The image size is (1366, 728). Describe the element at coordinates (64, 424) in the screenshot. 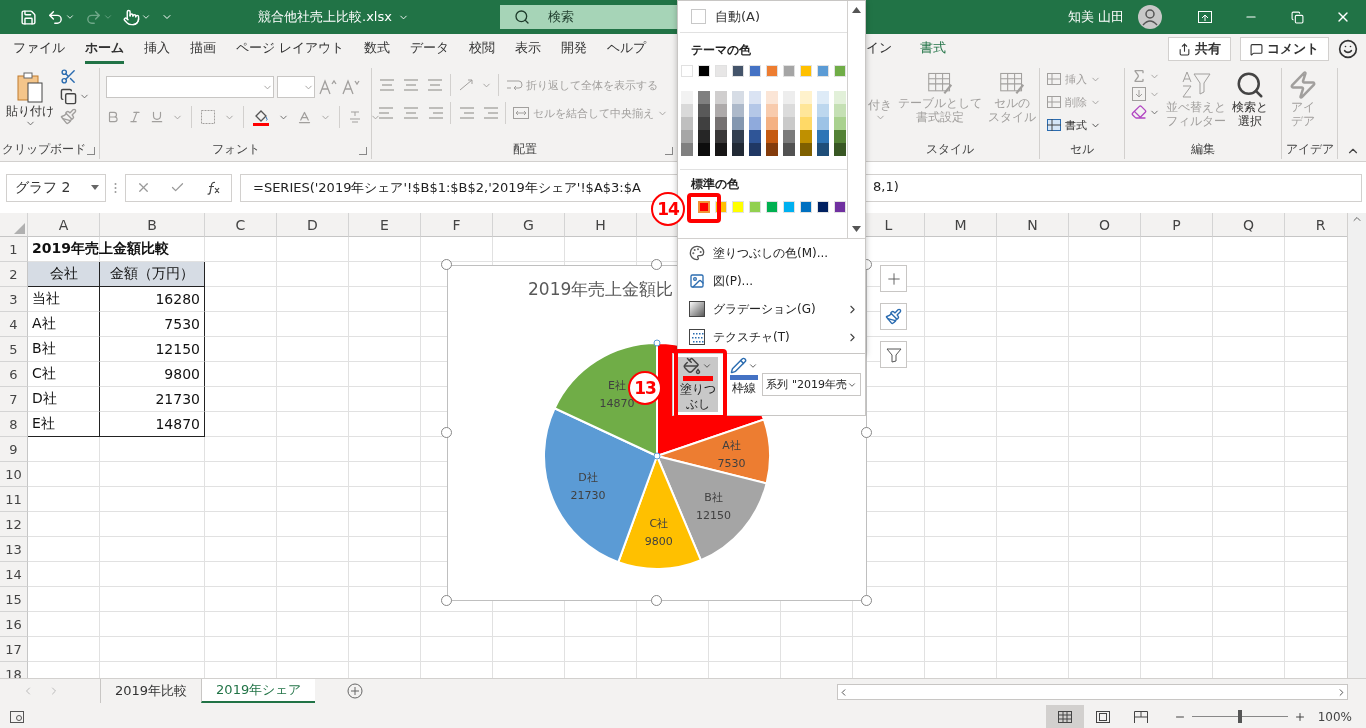

I see `table-cell: E社` at that location.